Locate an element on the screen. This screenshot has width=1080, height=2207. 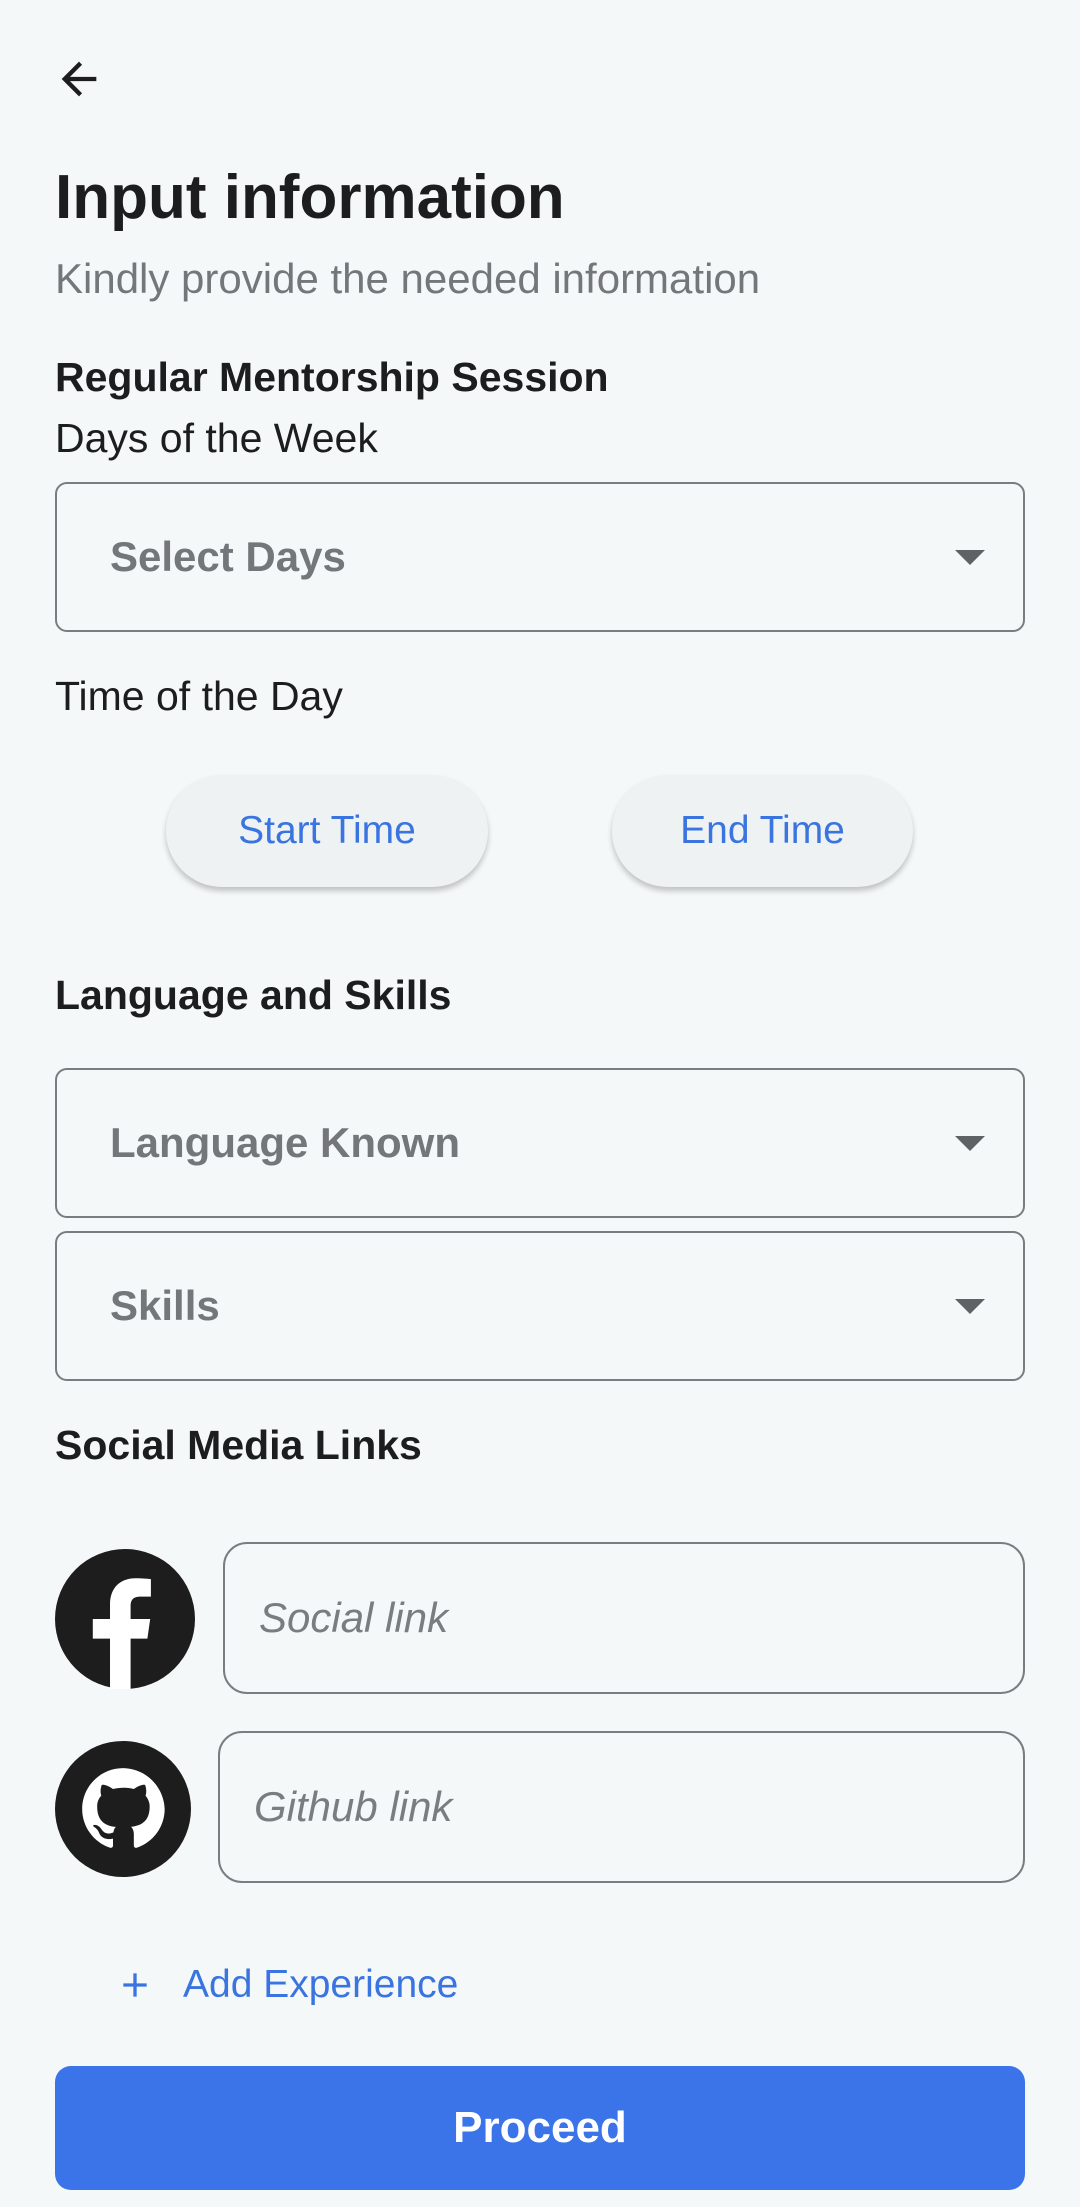
skills-dropdown: Skills is located at coordinates (540, 1306).